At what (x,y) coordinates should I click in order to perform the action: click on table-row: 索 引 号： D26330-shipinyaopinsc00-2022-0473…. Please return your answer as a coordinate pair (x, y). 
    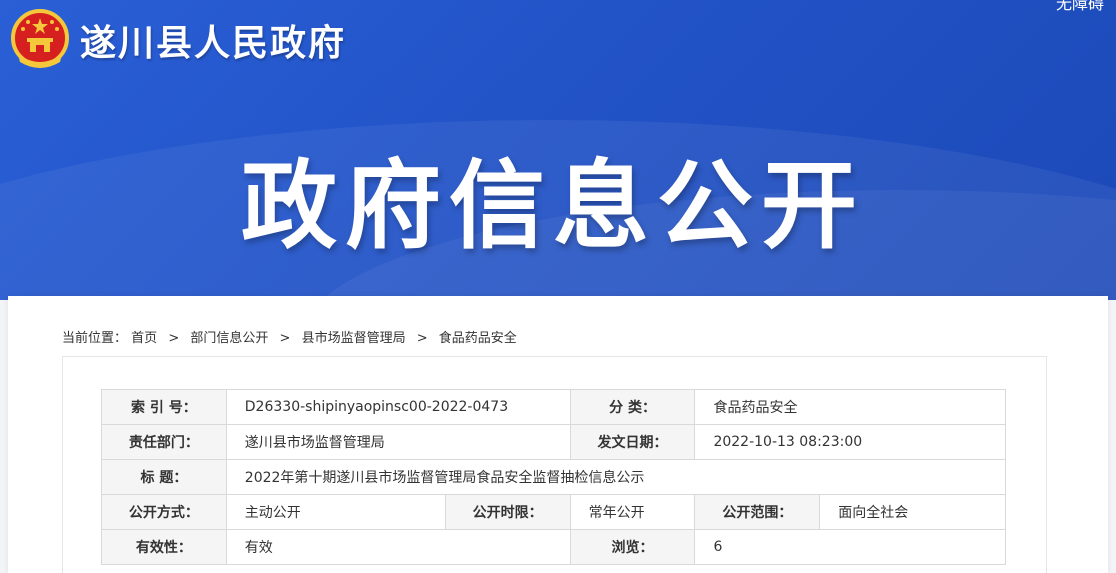
    Looking at the image, I should click on (553, 407).